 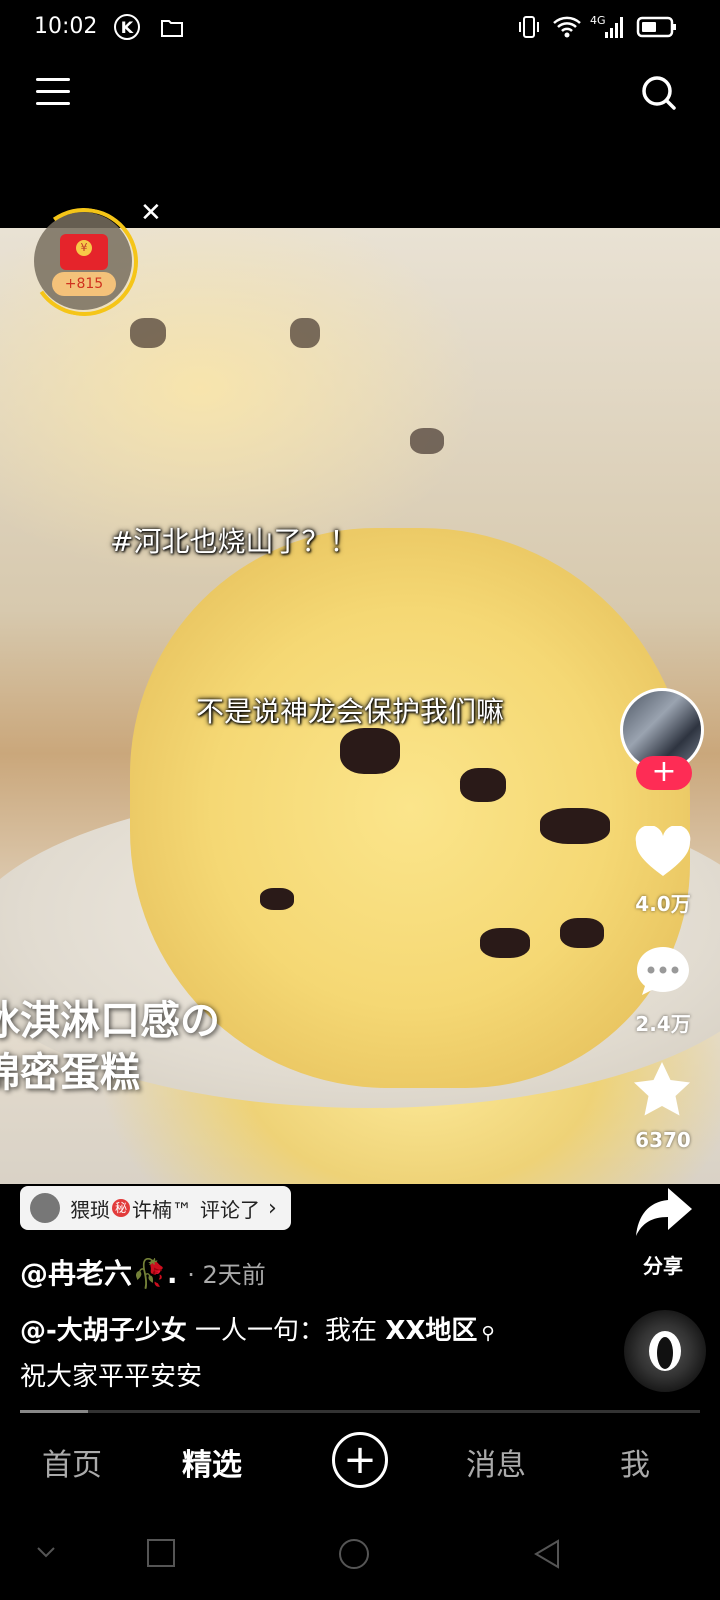 What do you see at coordinates (226, 1275) in the screenshot?
I see `post-time: · 2天前` at bounding box center [226, 1275].